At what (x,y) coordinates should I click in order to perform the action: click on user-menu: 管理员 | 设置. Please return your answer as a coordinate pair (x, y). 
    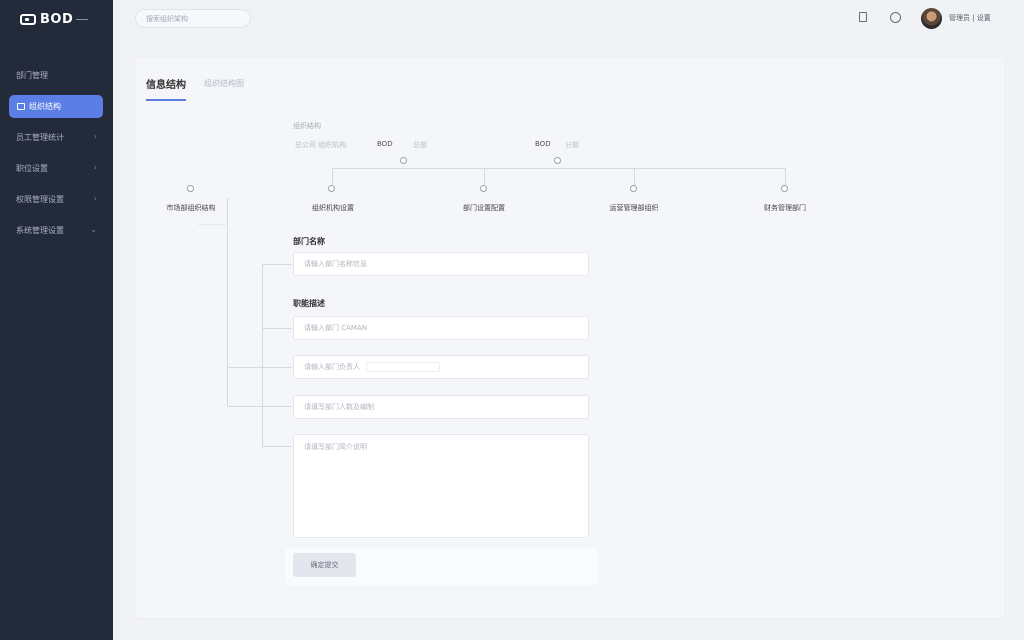
    Looking at the image, I should click on (970, 18).